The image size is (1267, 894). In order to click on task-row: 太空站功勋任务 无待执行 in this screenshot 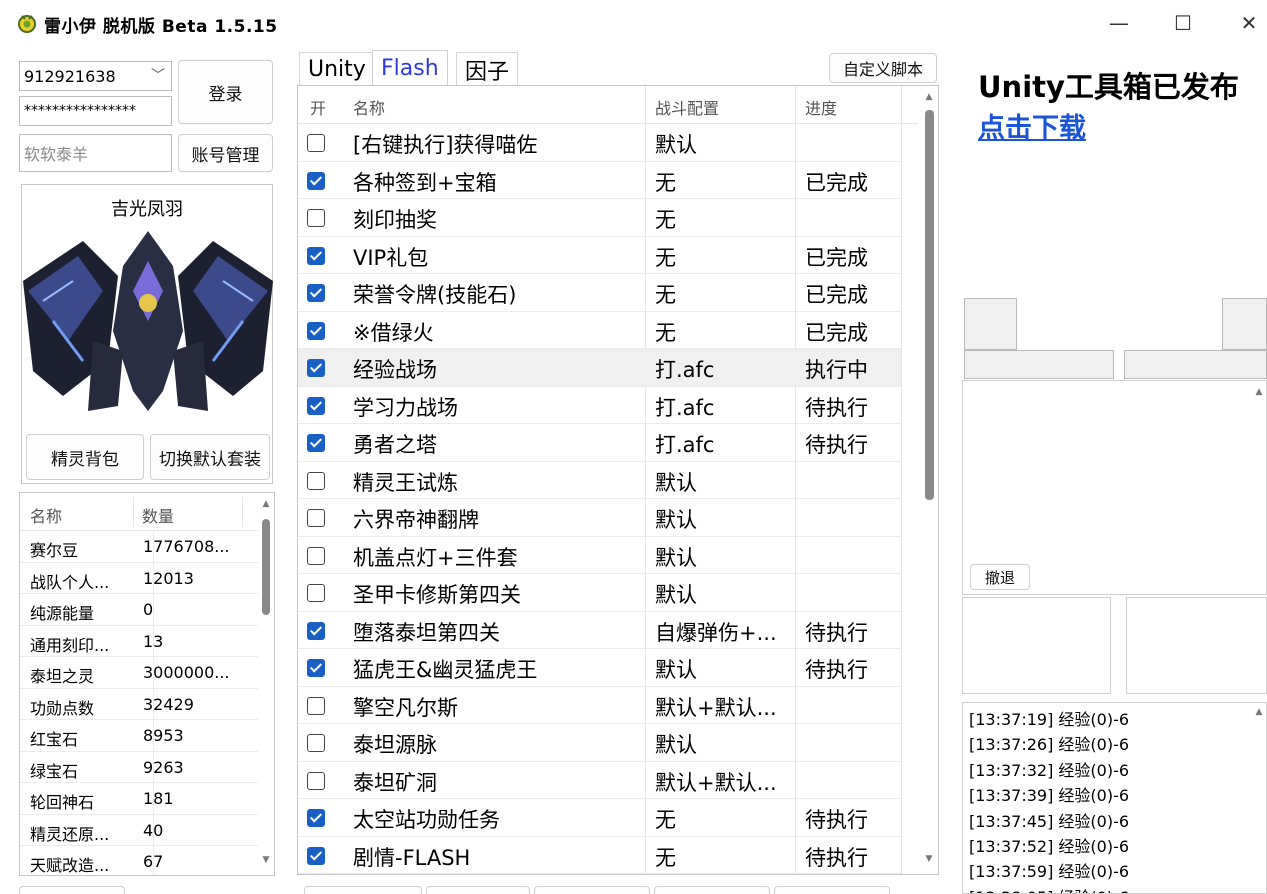, I will do `click(599, 818)`.